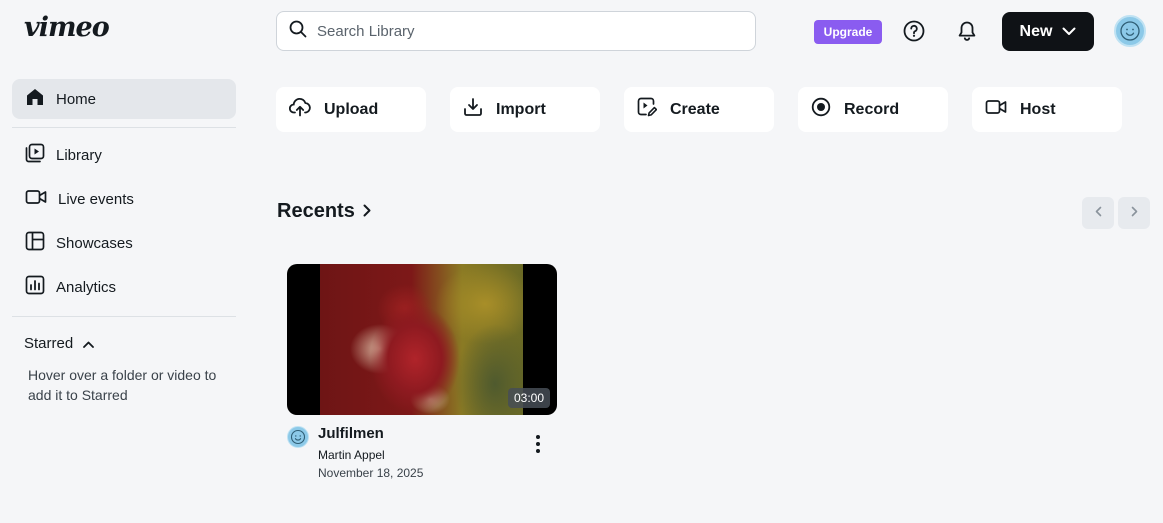 The height and width of the screenshot is (523, 1163). I want to click on home-icon, so click(35, 99).